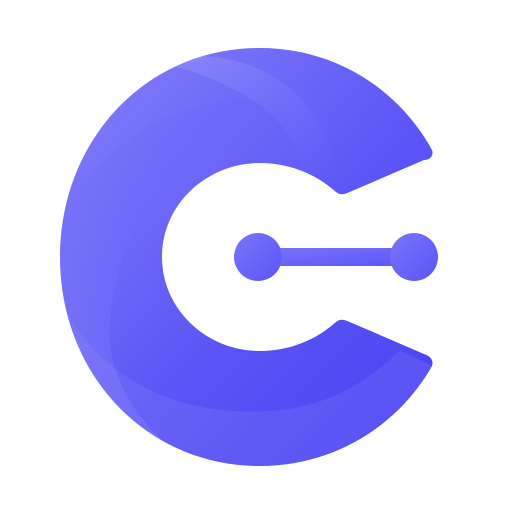 Image resolution: width=512 pixels, height=512 pixels. I want to click on connector-node-left, so click(258, 257).